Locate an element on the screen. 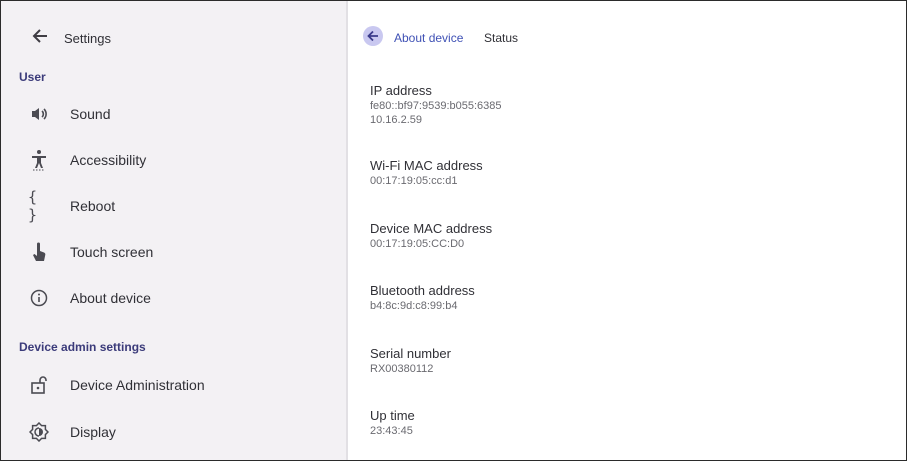 The image size is (907, 461). info-value: 10.16.2.59 is located at coordinates (396, 120).